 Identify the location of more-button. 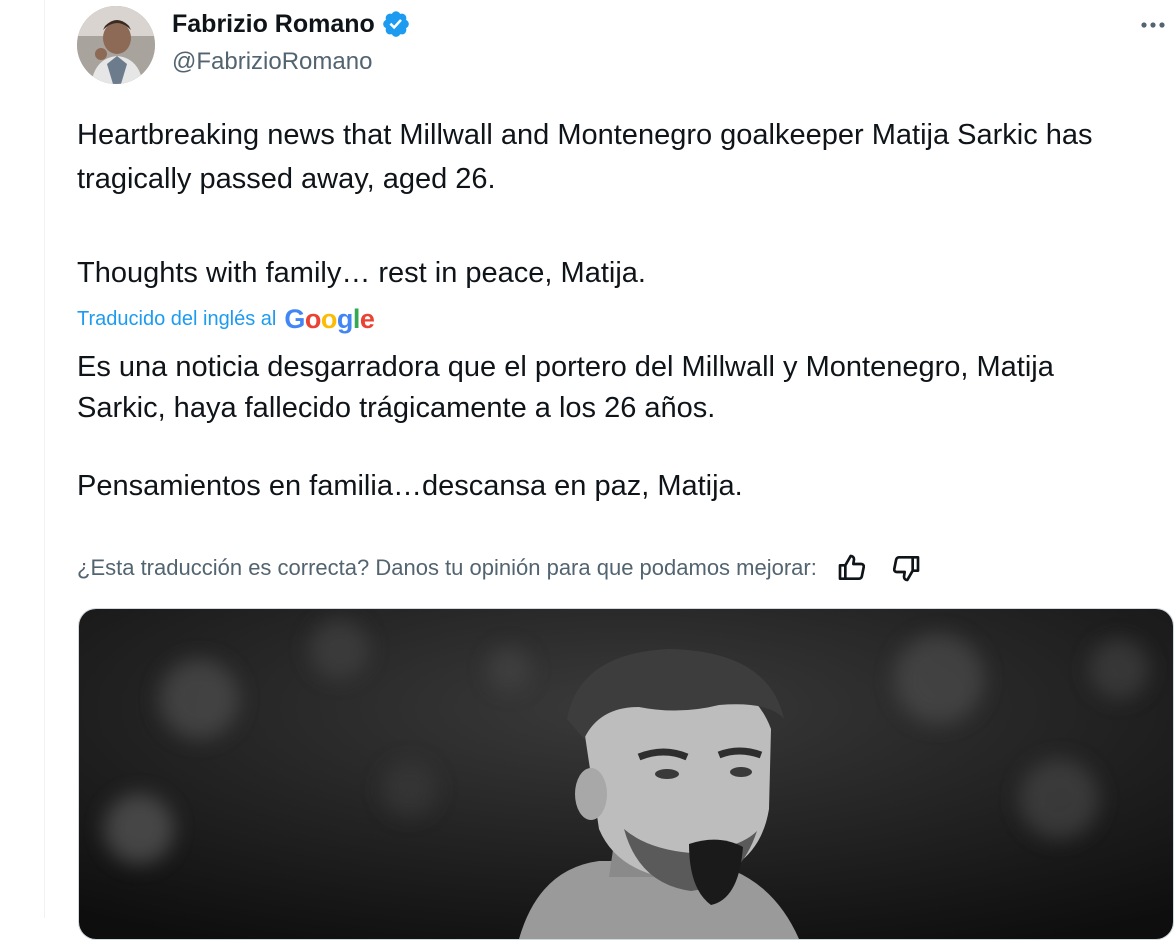
(1153, 25).